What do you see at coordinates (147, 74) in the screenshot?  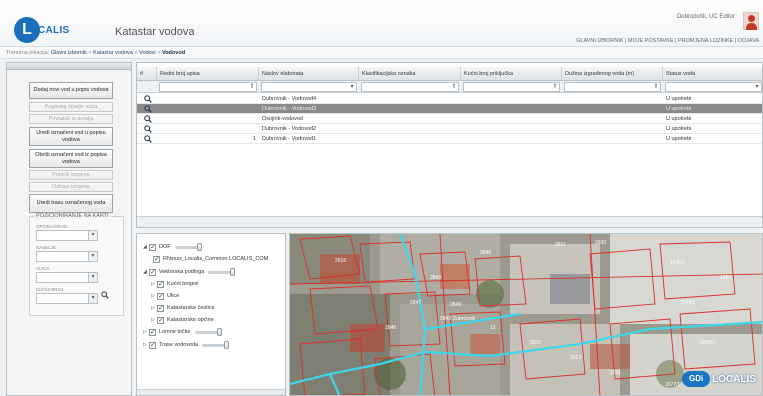 I see `column-header-index: #` at bounding box center [147, 74].